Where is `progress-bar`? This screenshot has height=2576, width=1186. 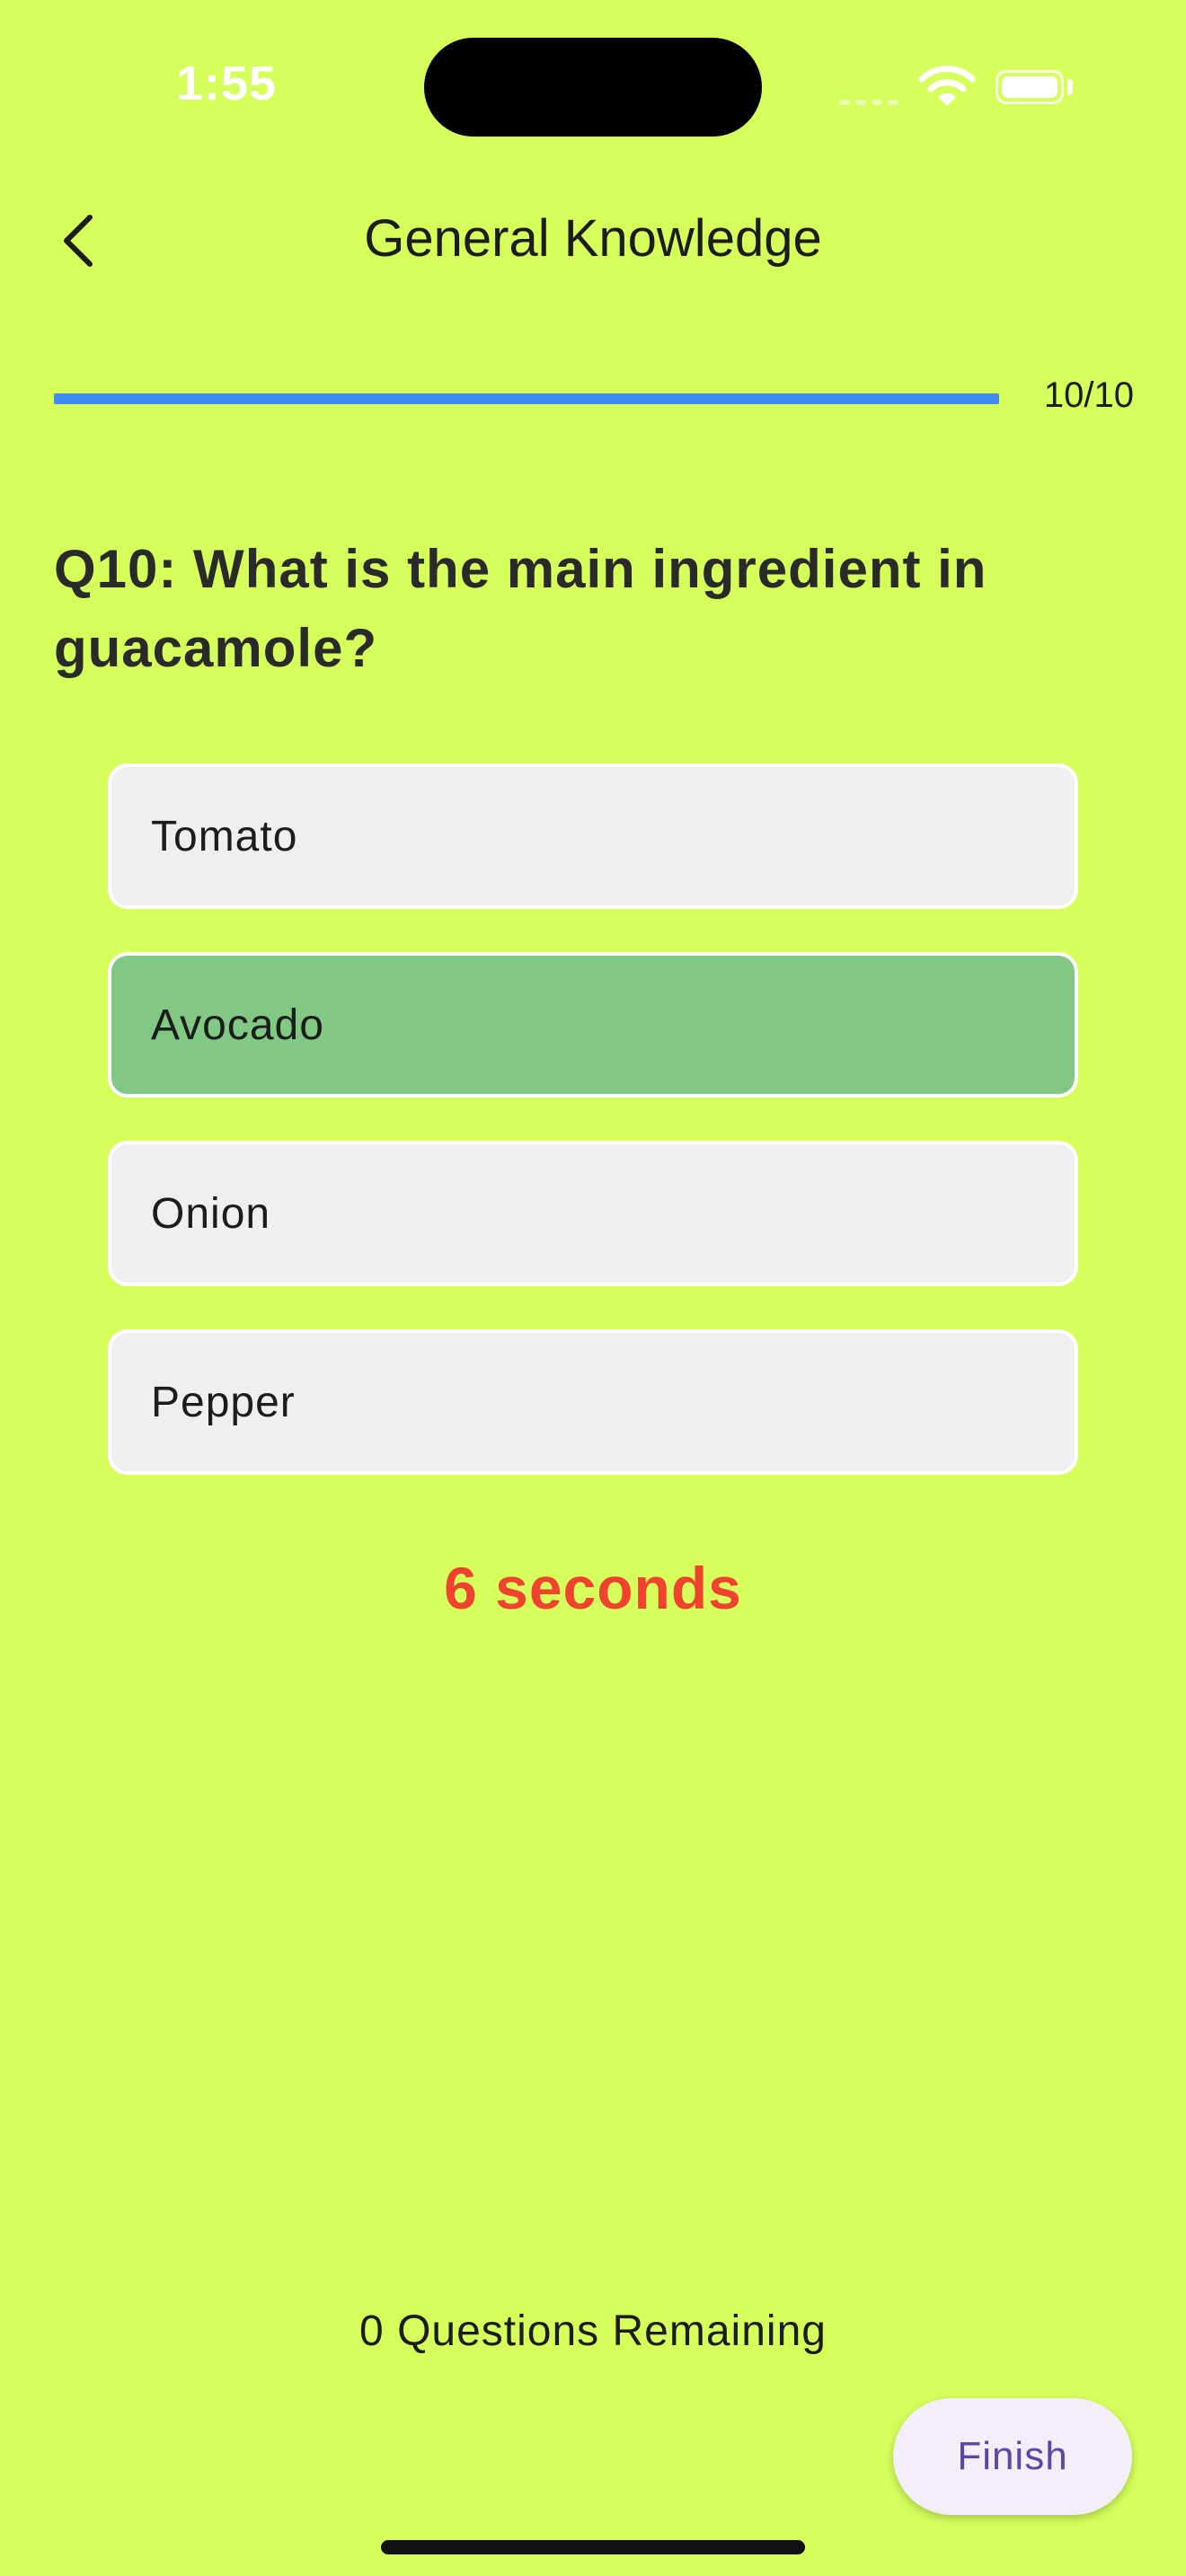 progress-bar is located at coordinates (526, 398).